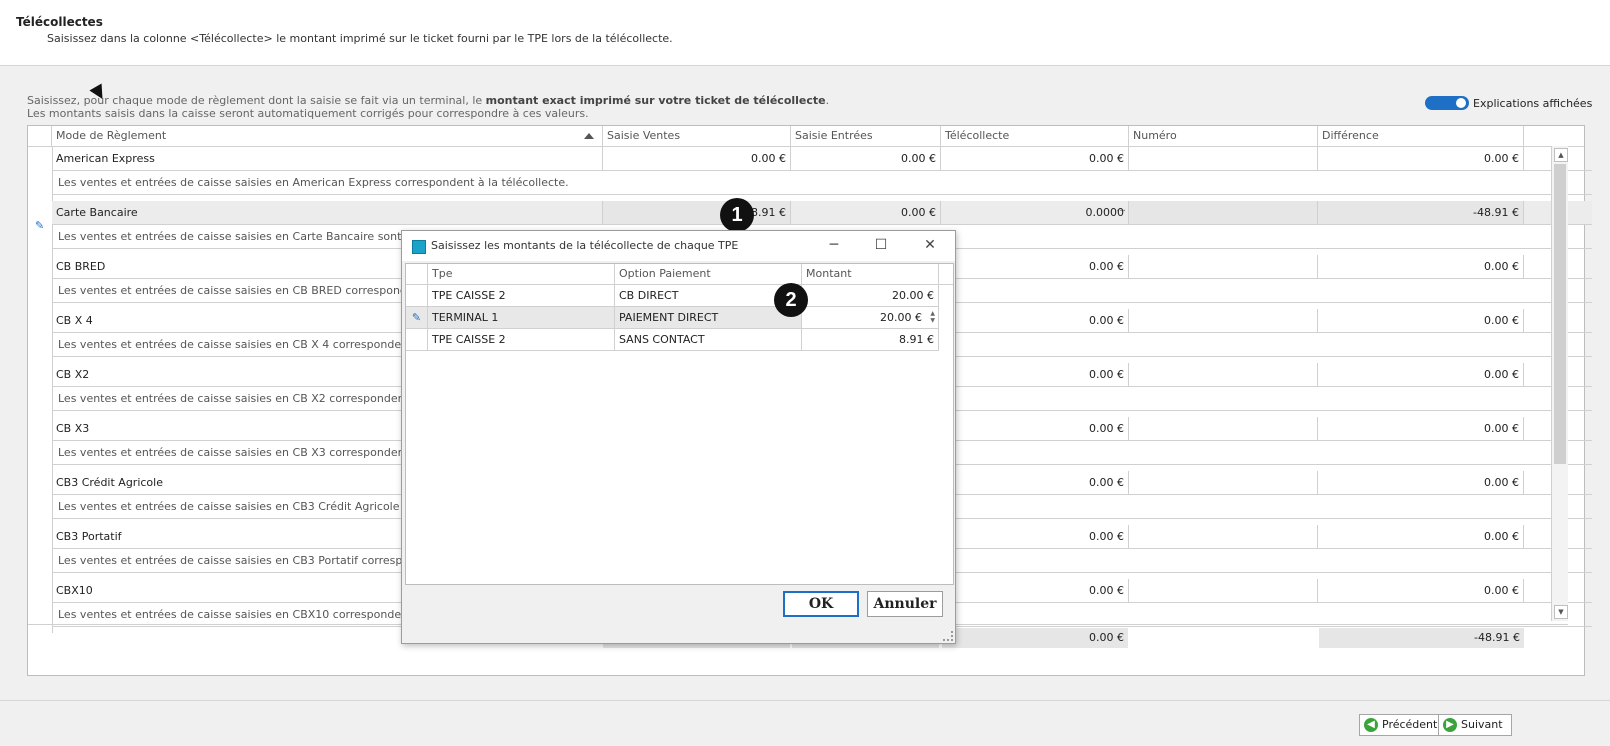 Image resolution: width=1610 pixels, height=746 pixels. I want to click on cell-mode: American Express, so click(327, 158).